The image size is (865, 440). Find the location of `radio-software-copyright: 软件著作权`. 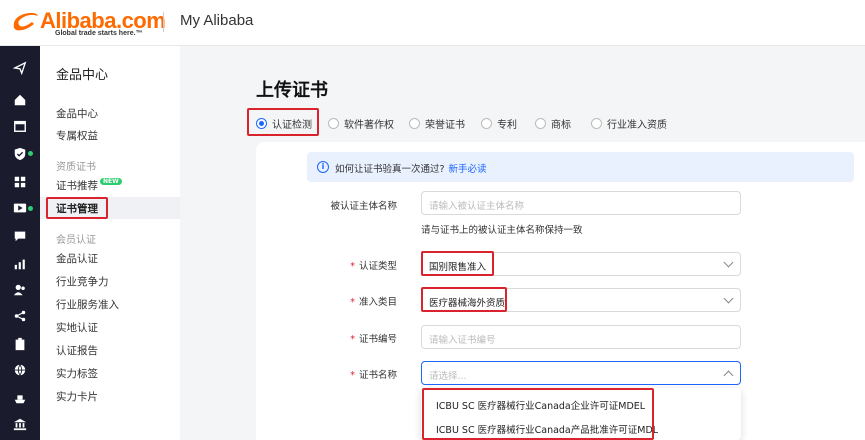

radio-software-copyright: 软件著作权 is located at coordinates (361, 123).